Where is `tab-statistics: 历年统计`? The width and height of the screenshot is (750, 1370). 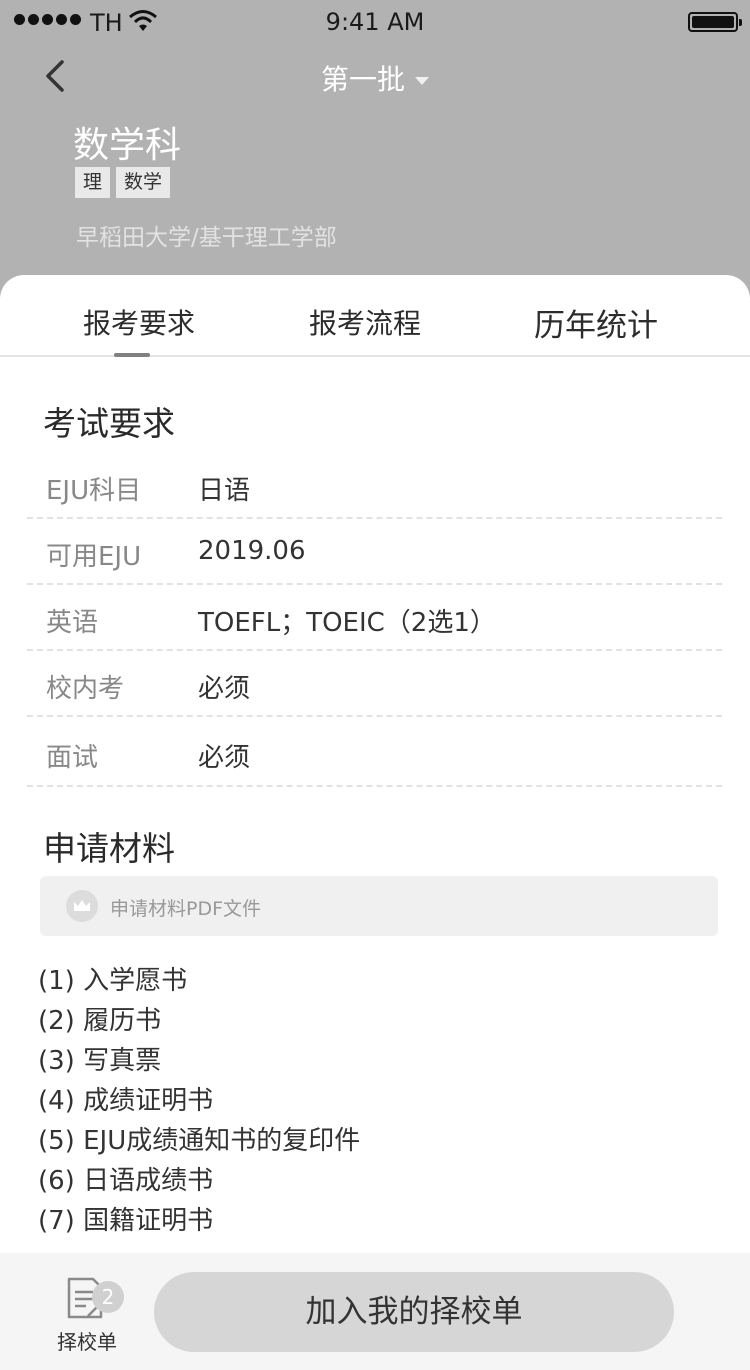 tab-statistics: 历年统计 is located at coordinates (596, 322).